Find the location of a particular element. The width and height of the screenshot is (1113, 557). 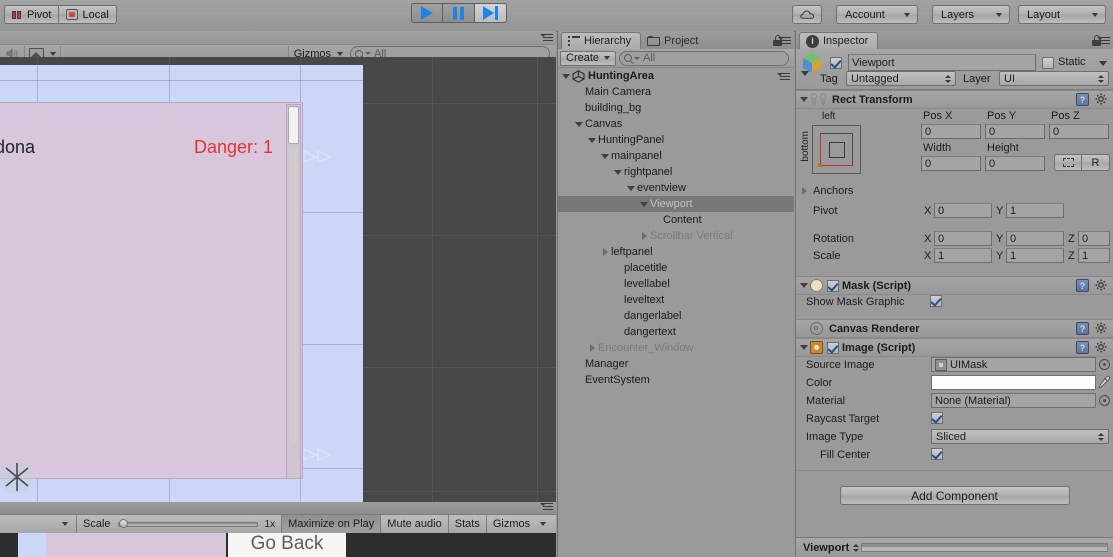

inspector-options-menu is located at coordinates (1103, 42).